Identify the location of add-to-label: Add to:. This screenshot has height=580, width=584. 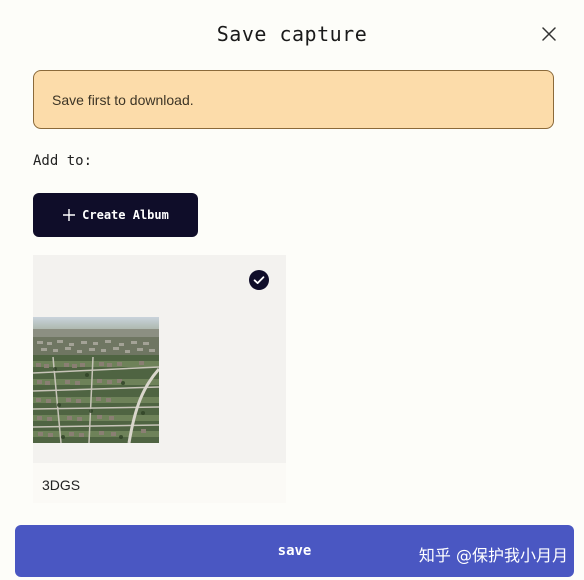
(63, 161).